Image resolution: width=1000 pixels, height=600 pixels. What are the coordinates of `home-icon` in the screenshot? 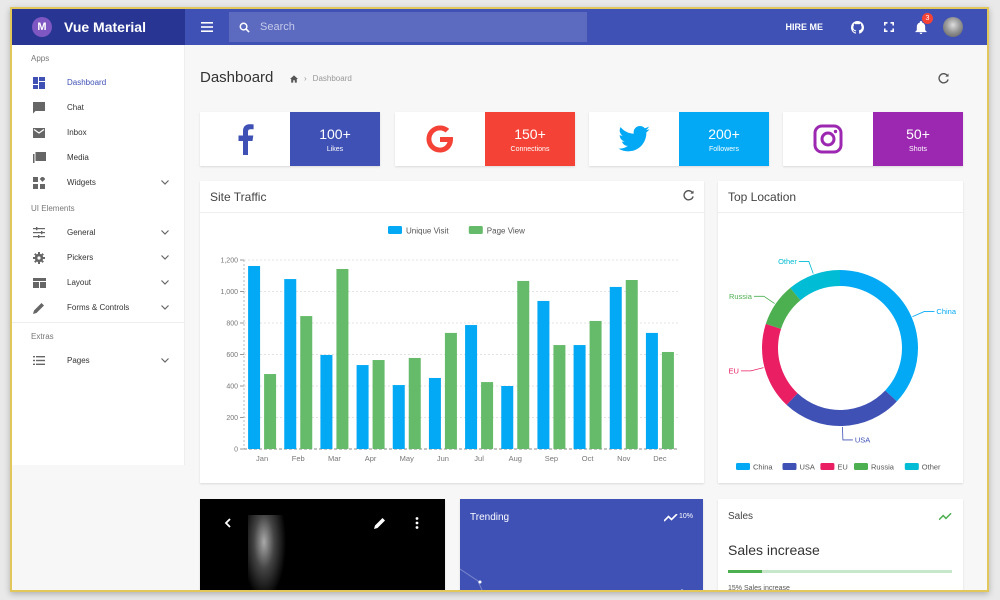 It's located at (294, 78).